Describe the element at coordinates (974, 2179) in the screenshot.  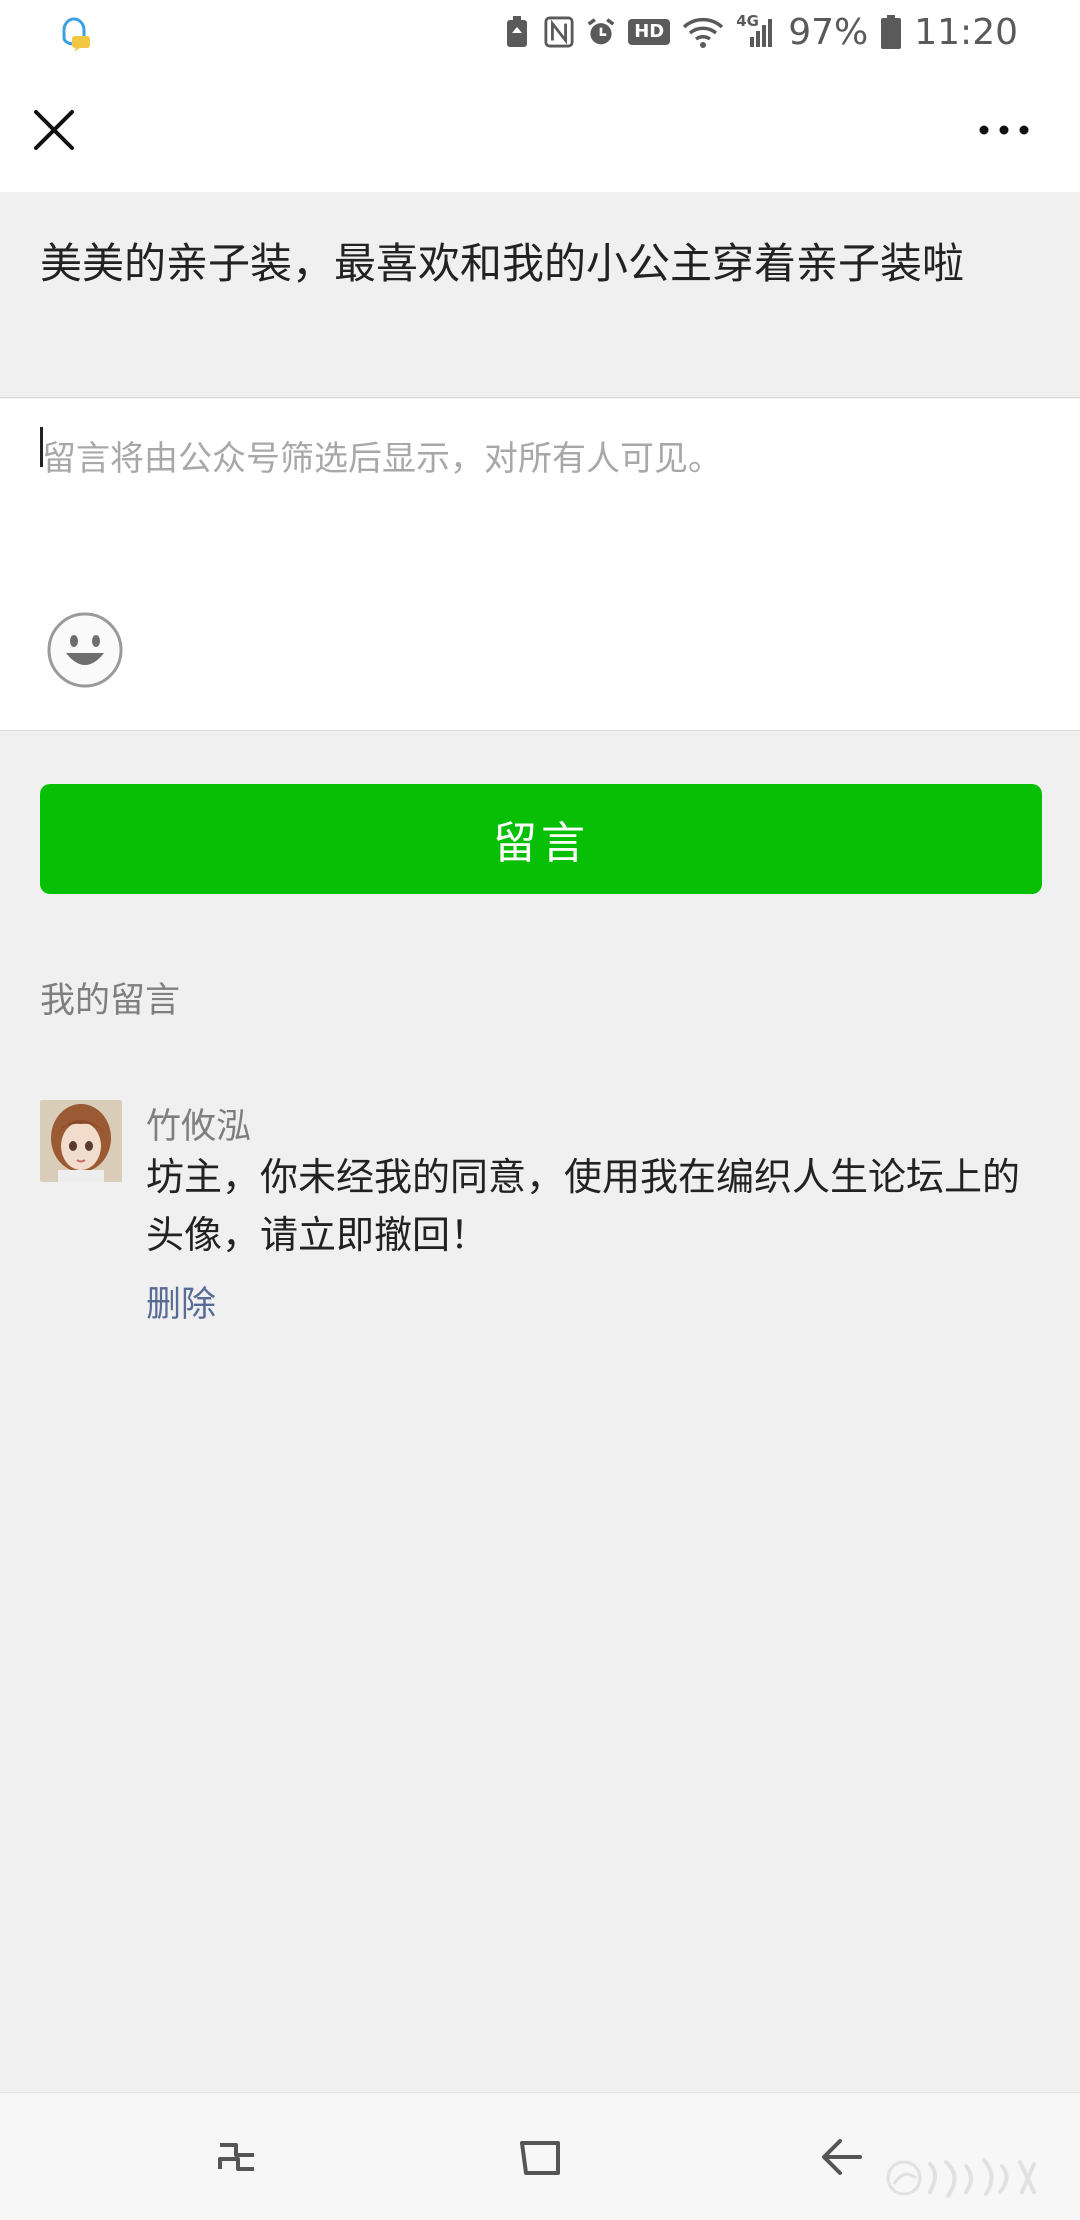
I see `watermark-logo` at that location.